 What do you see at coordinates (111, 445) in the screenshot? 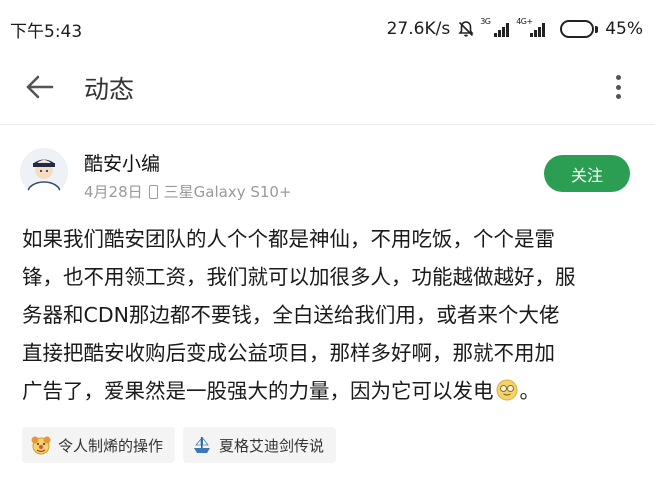
I see `topic-tag-label: 令人制烯的操作` at bounding box center [111, 445].